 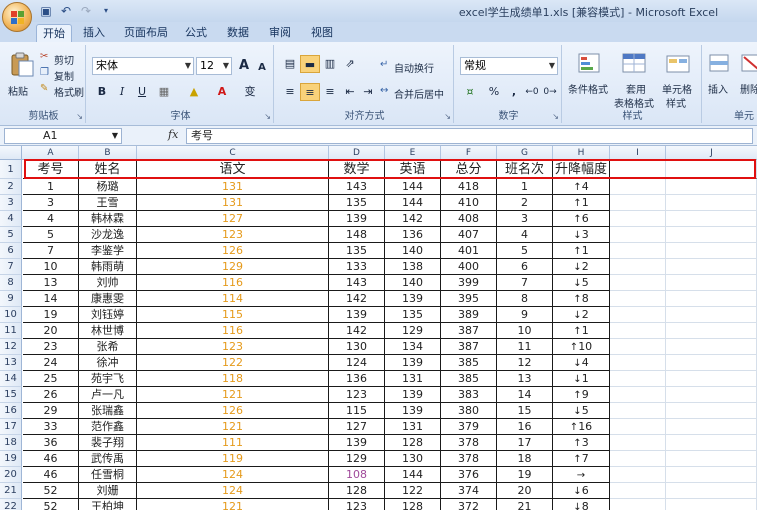 What do you see at coordinates (94, 33) in the screenshot?
I see `tab-insert: 插入` at bounding box center [94, 33].